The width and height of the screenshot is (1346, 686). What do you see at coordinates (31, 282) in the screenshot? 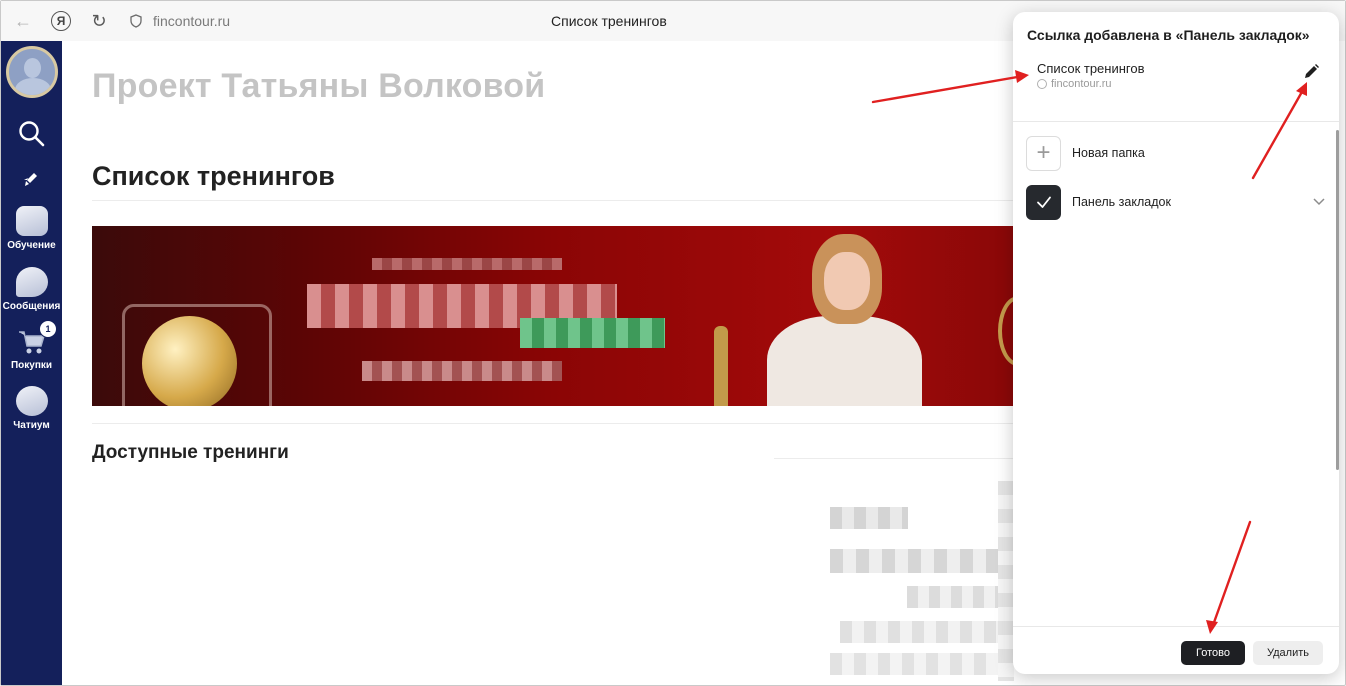
I see `message-icon` at bounding box center [31, 282].